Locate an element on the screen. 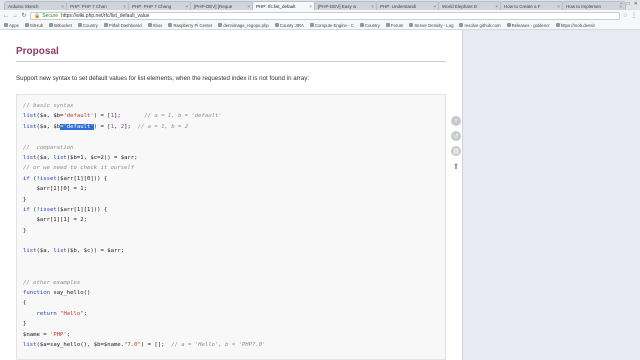 This screenshot has width=640, height=360. code-token: ]; is located at coordinates (129, 116).